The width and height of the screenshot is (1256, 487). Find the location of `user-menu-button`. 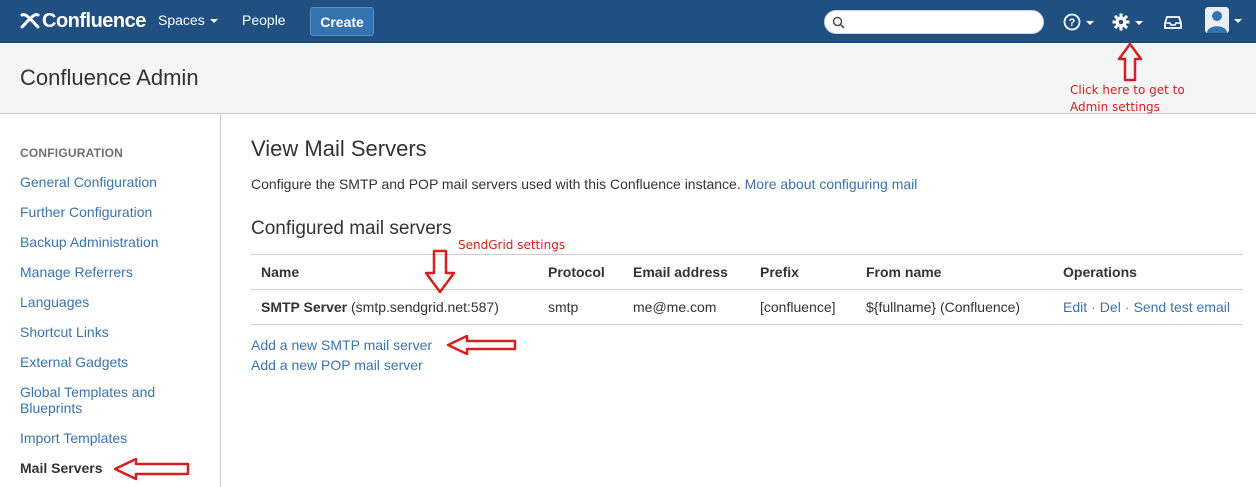

user-menu-button is located at coordinates (1223, 20).